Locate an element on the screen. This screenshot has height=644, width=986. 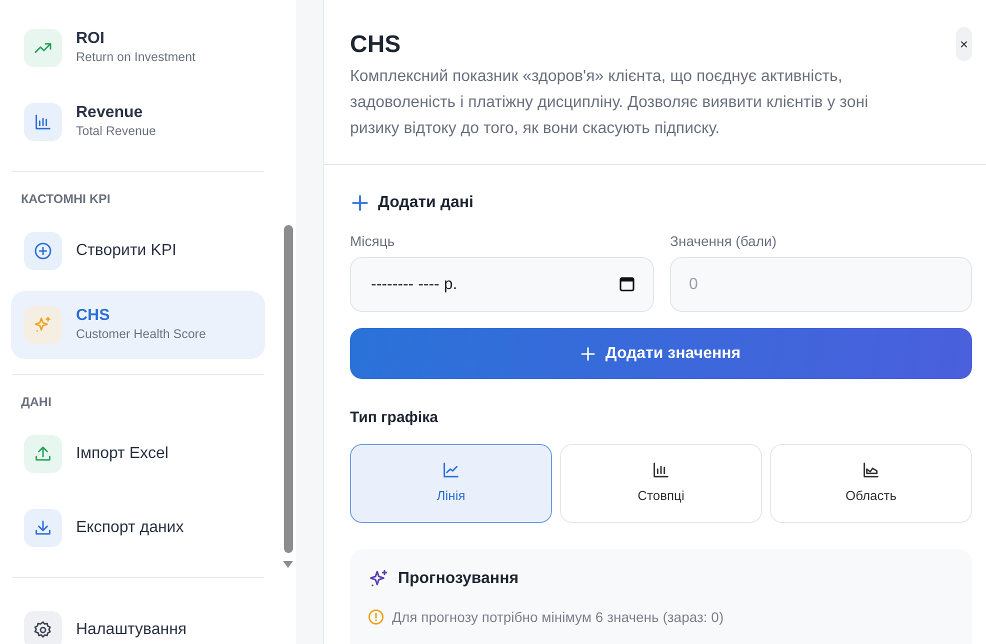
chart-type-option: Стовпці is located at coordinates (661, 483).